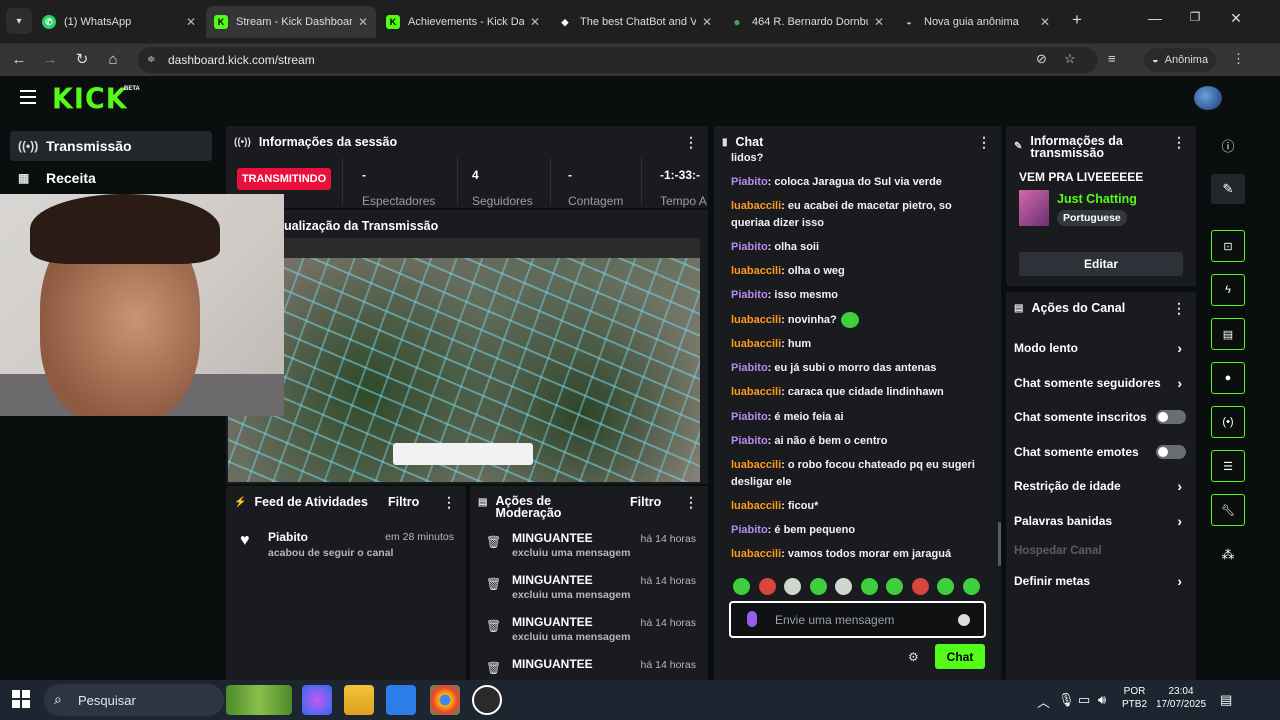 This screenshot has width=1280, height=720. I want to click on tab-whatsapp: ✆ (1) WhatsApp ✕, so click(119, 22).